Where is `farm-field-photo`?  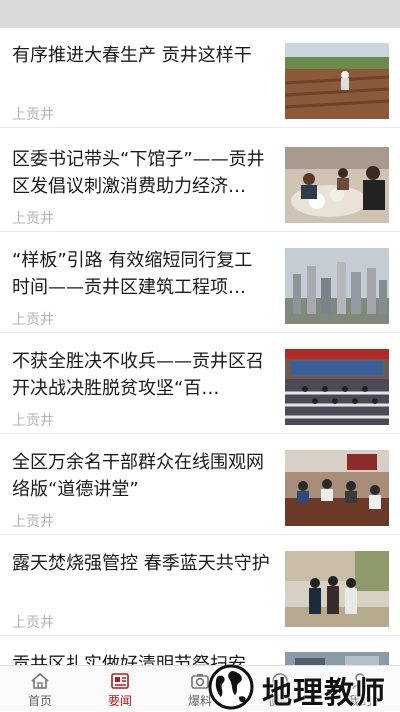
farm-field-photo is located at coordinates (337, 81).